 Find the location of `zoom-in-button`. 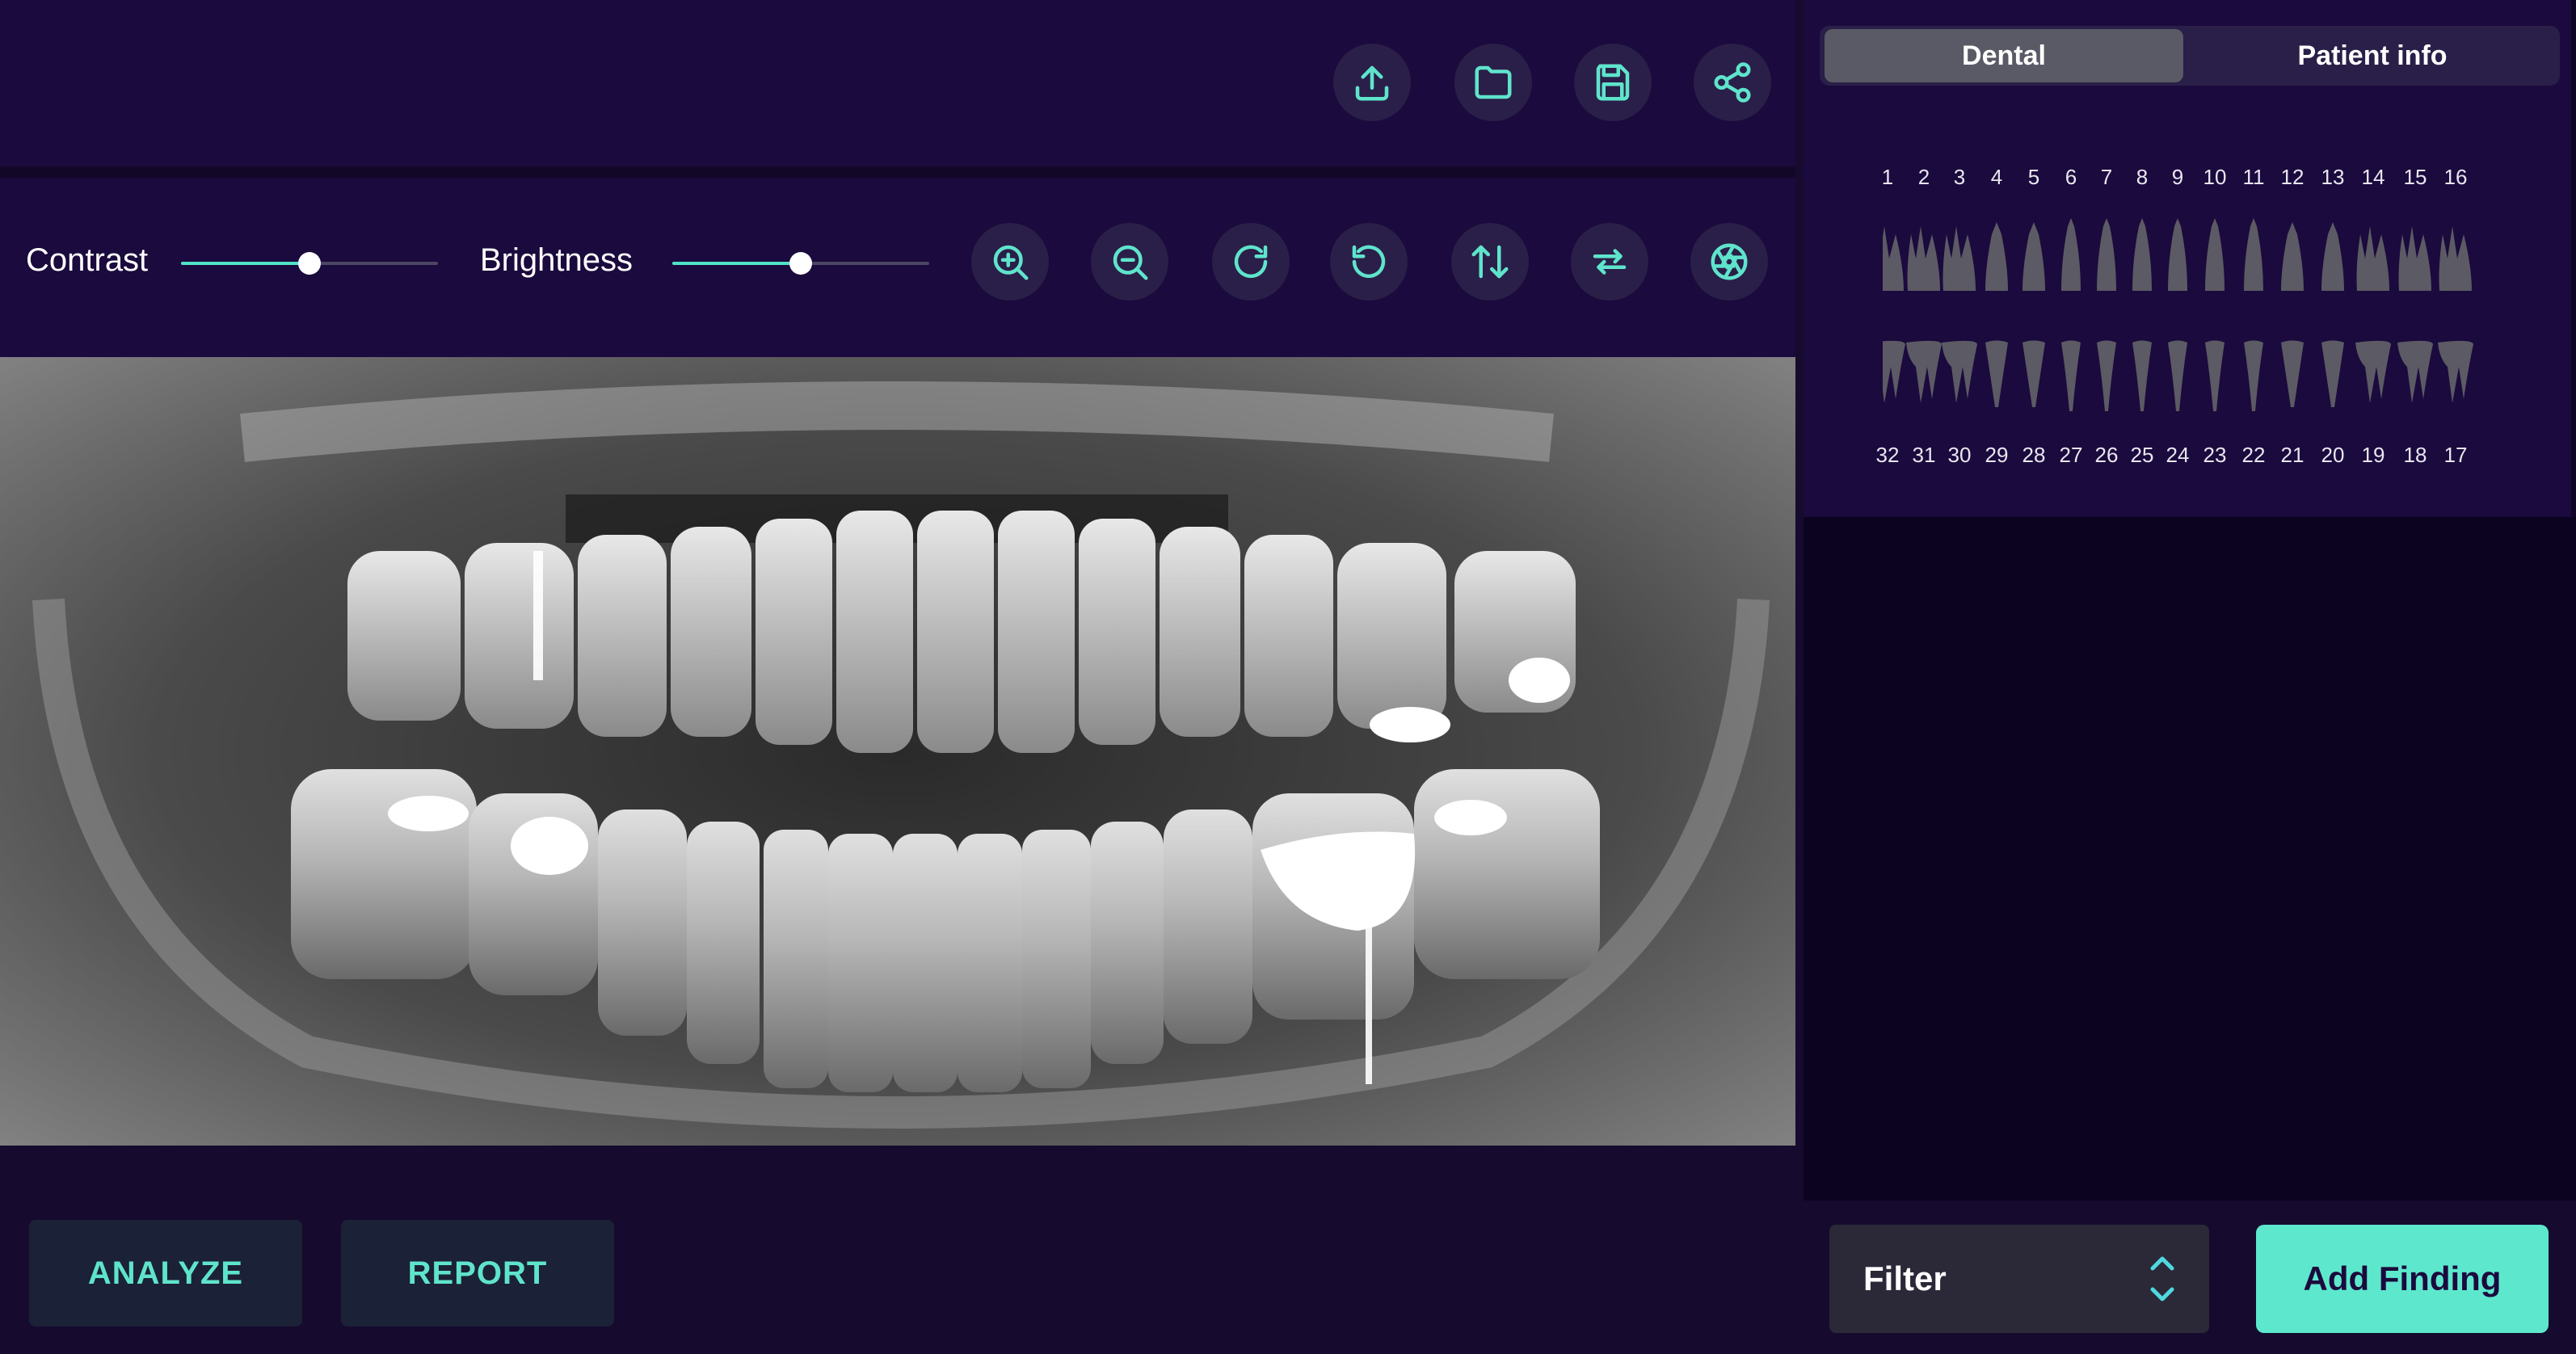

zoom-in-button is located at coordinates (1010, 262).